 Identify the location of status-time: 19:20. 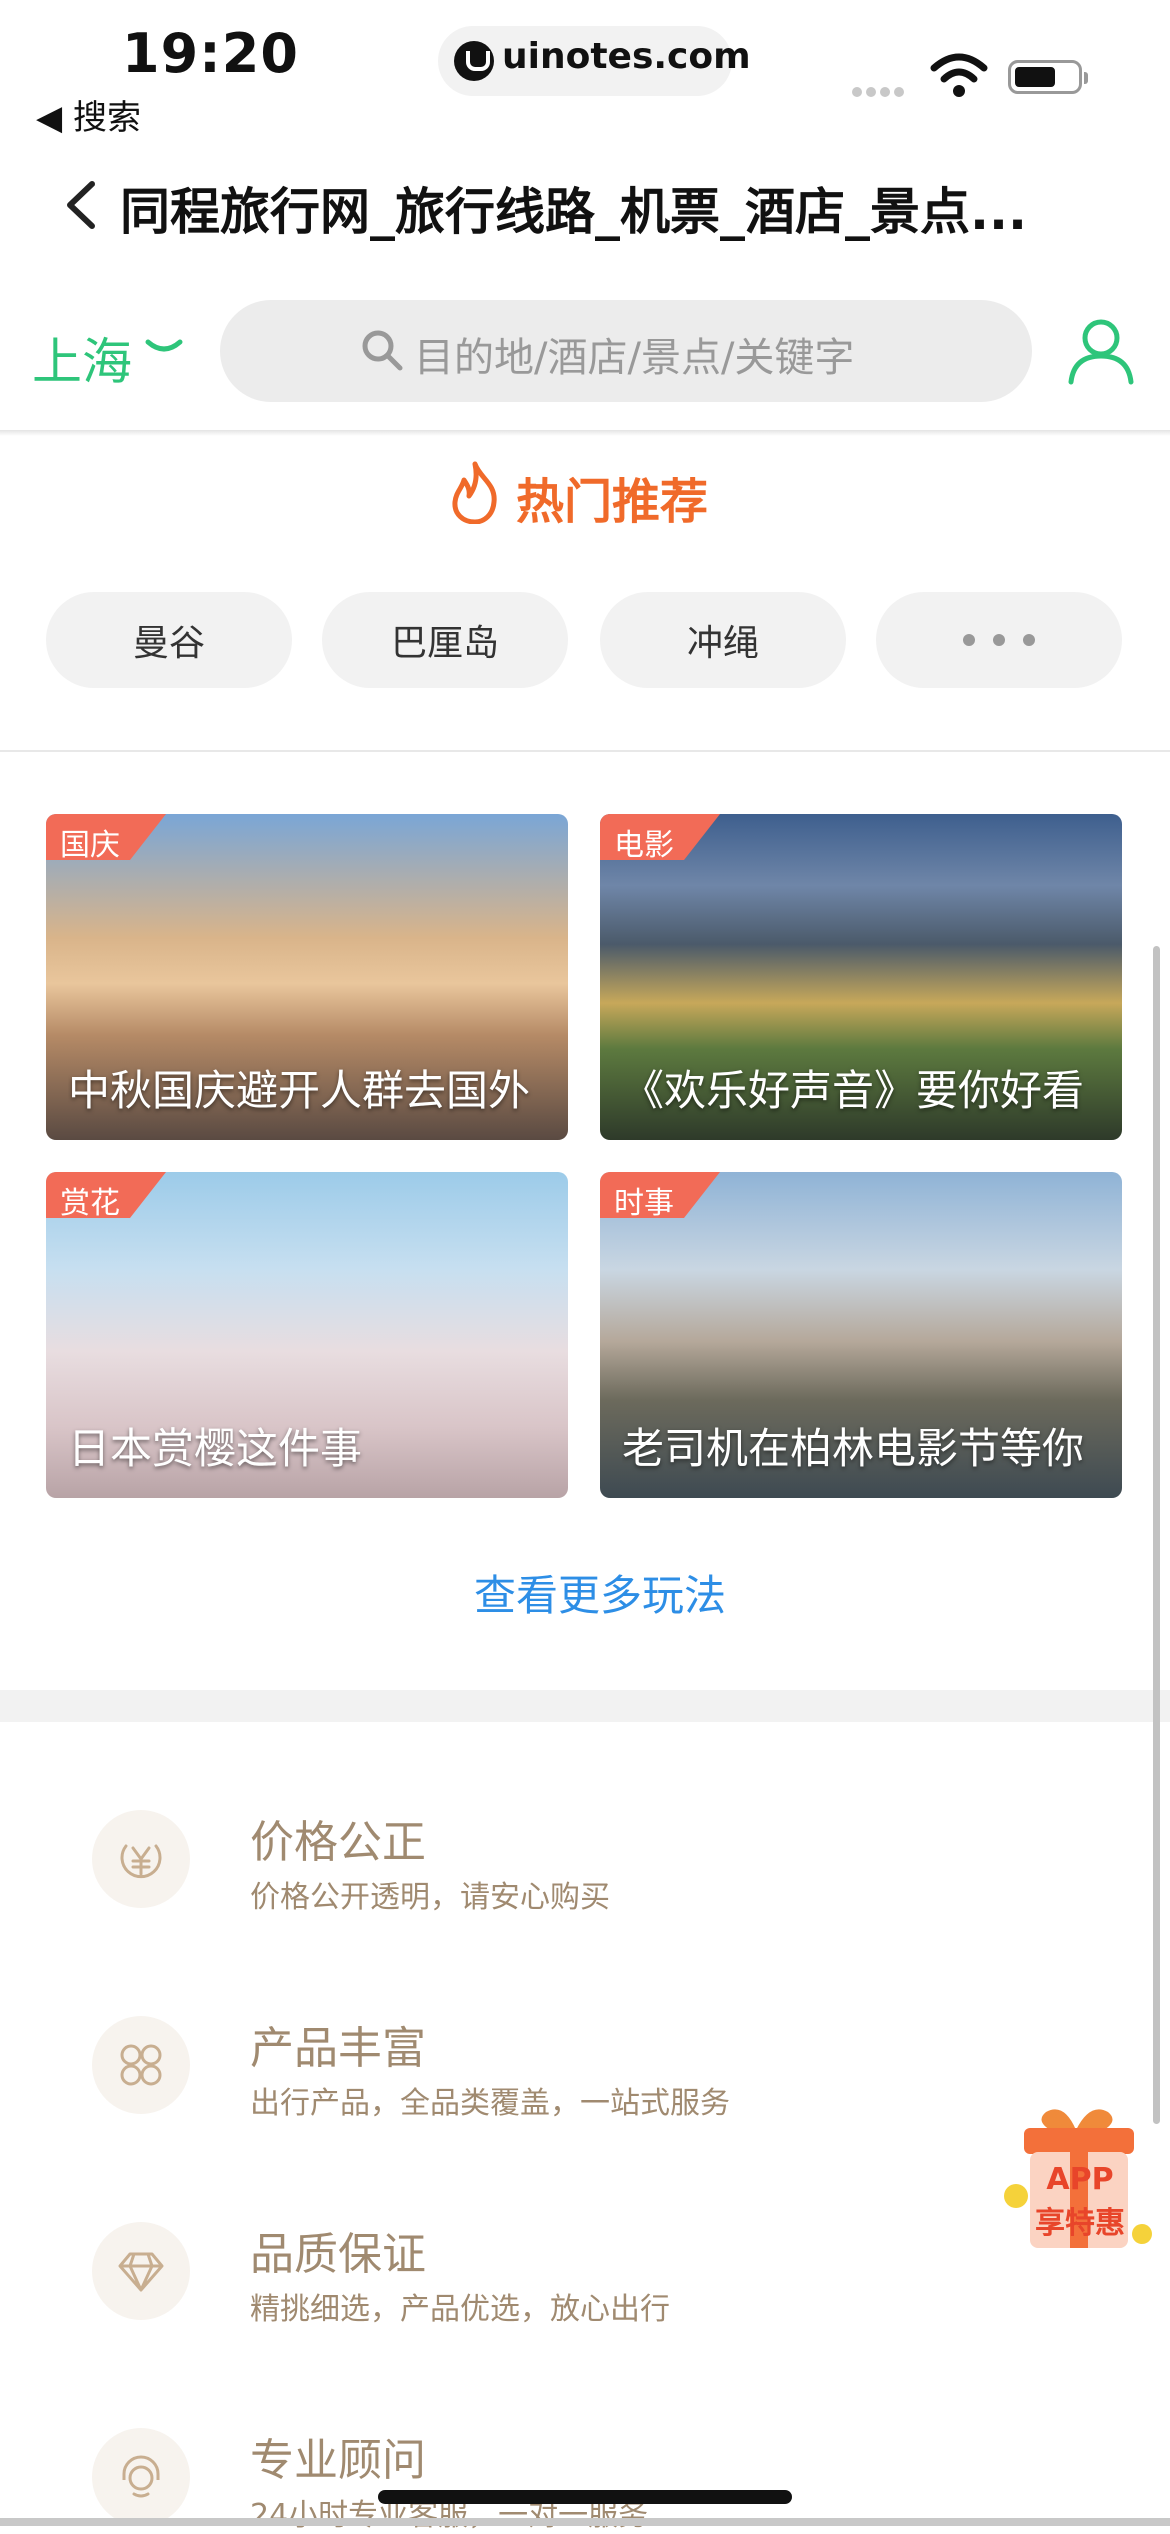
(210, 53).